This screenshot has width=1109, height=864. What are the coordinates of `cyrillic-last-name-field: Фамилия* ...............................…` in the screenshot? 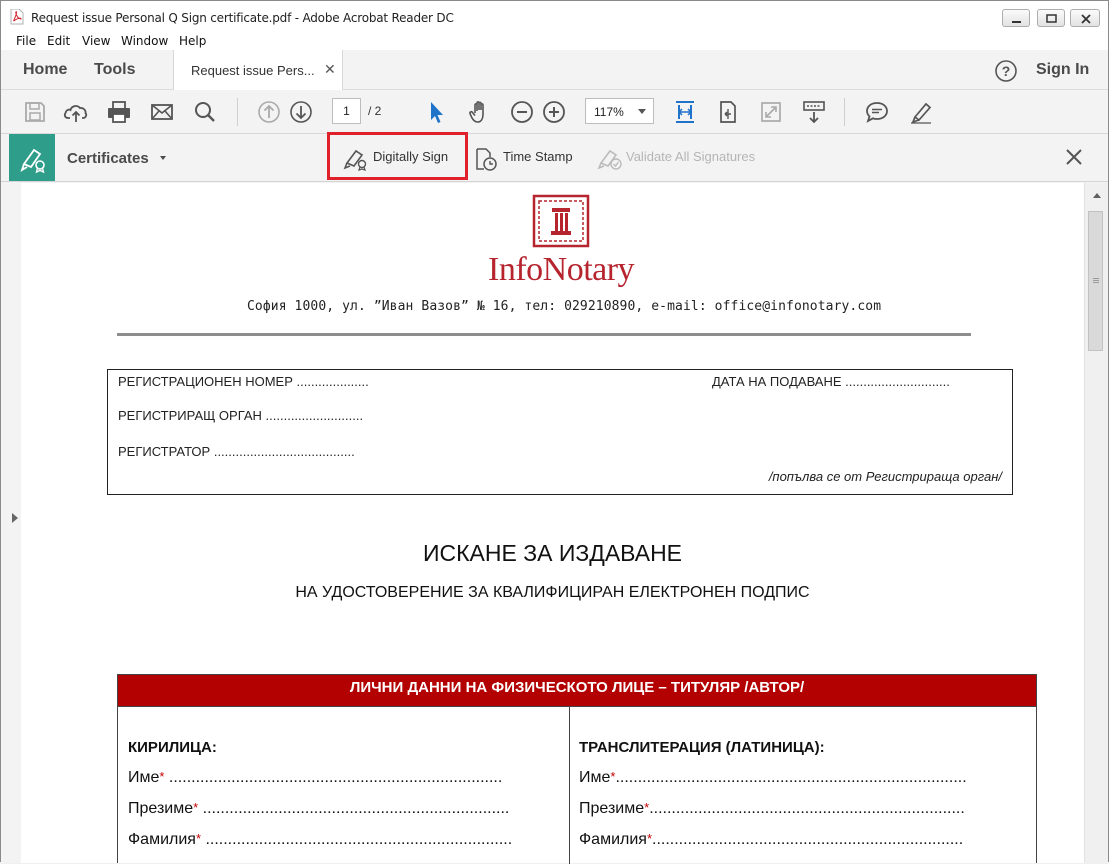 It's located at (320, 840).